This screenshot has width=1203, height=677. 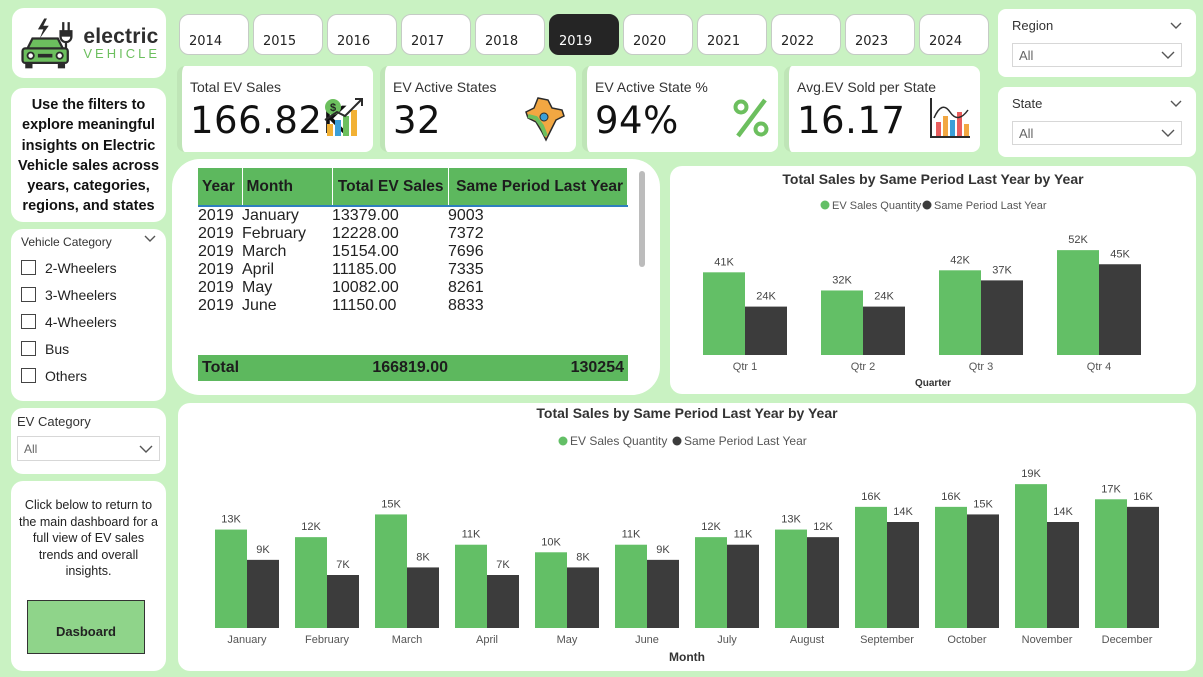 What do you see at coordinates (1097, 133) in the screenshot?
I see `state-dropdown: All` at bounding box center [1097, 133].